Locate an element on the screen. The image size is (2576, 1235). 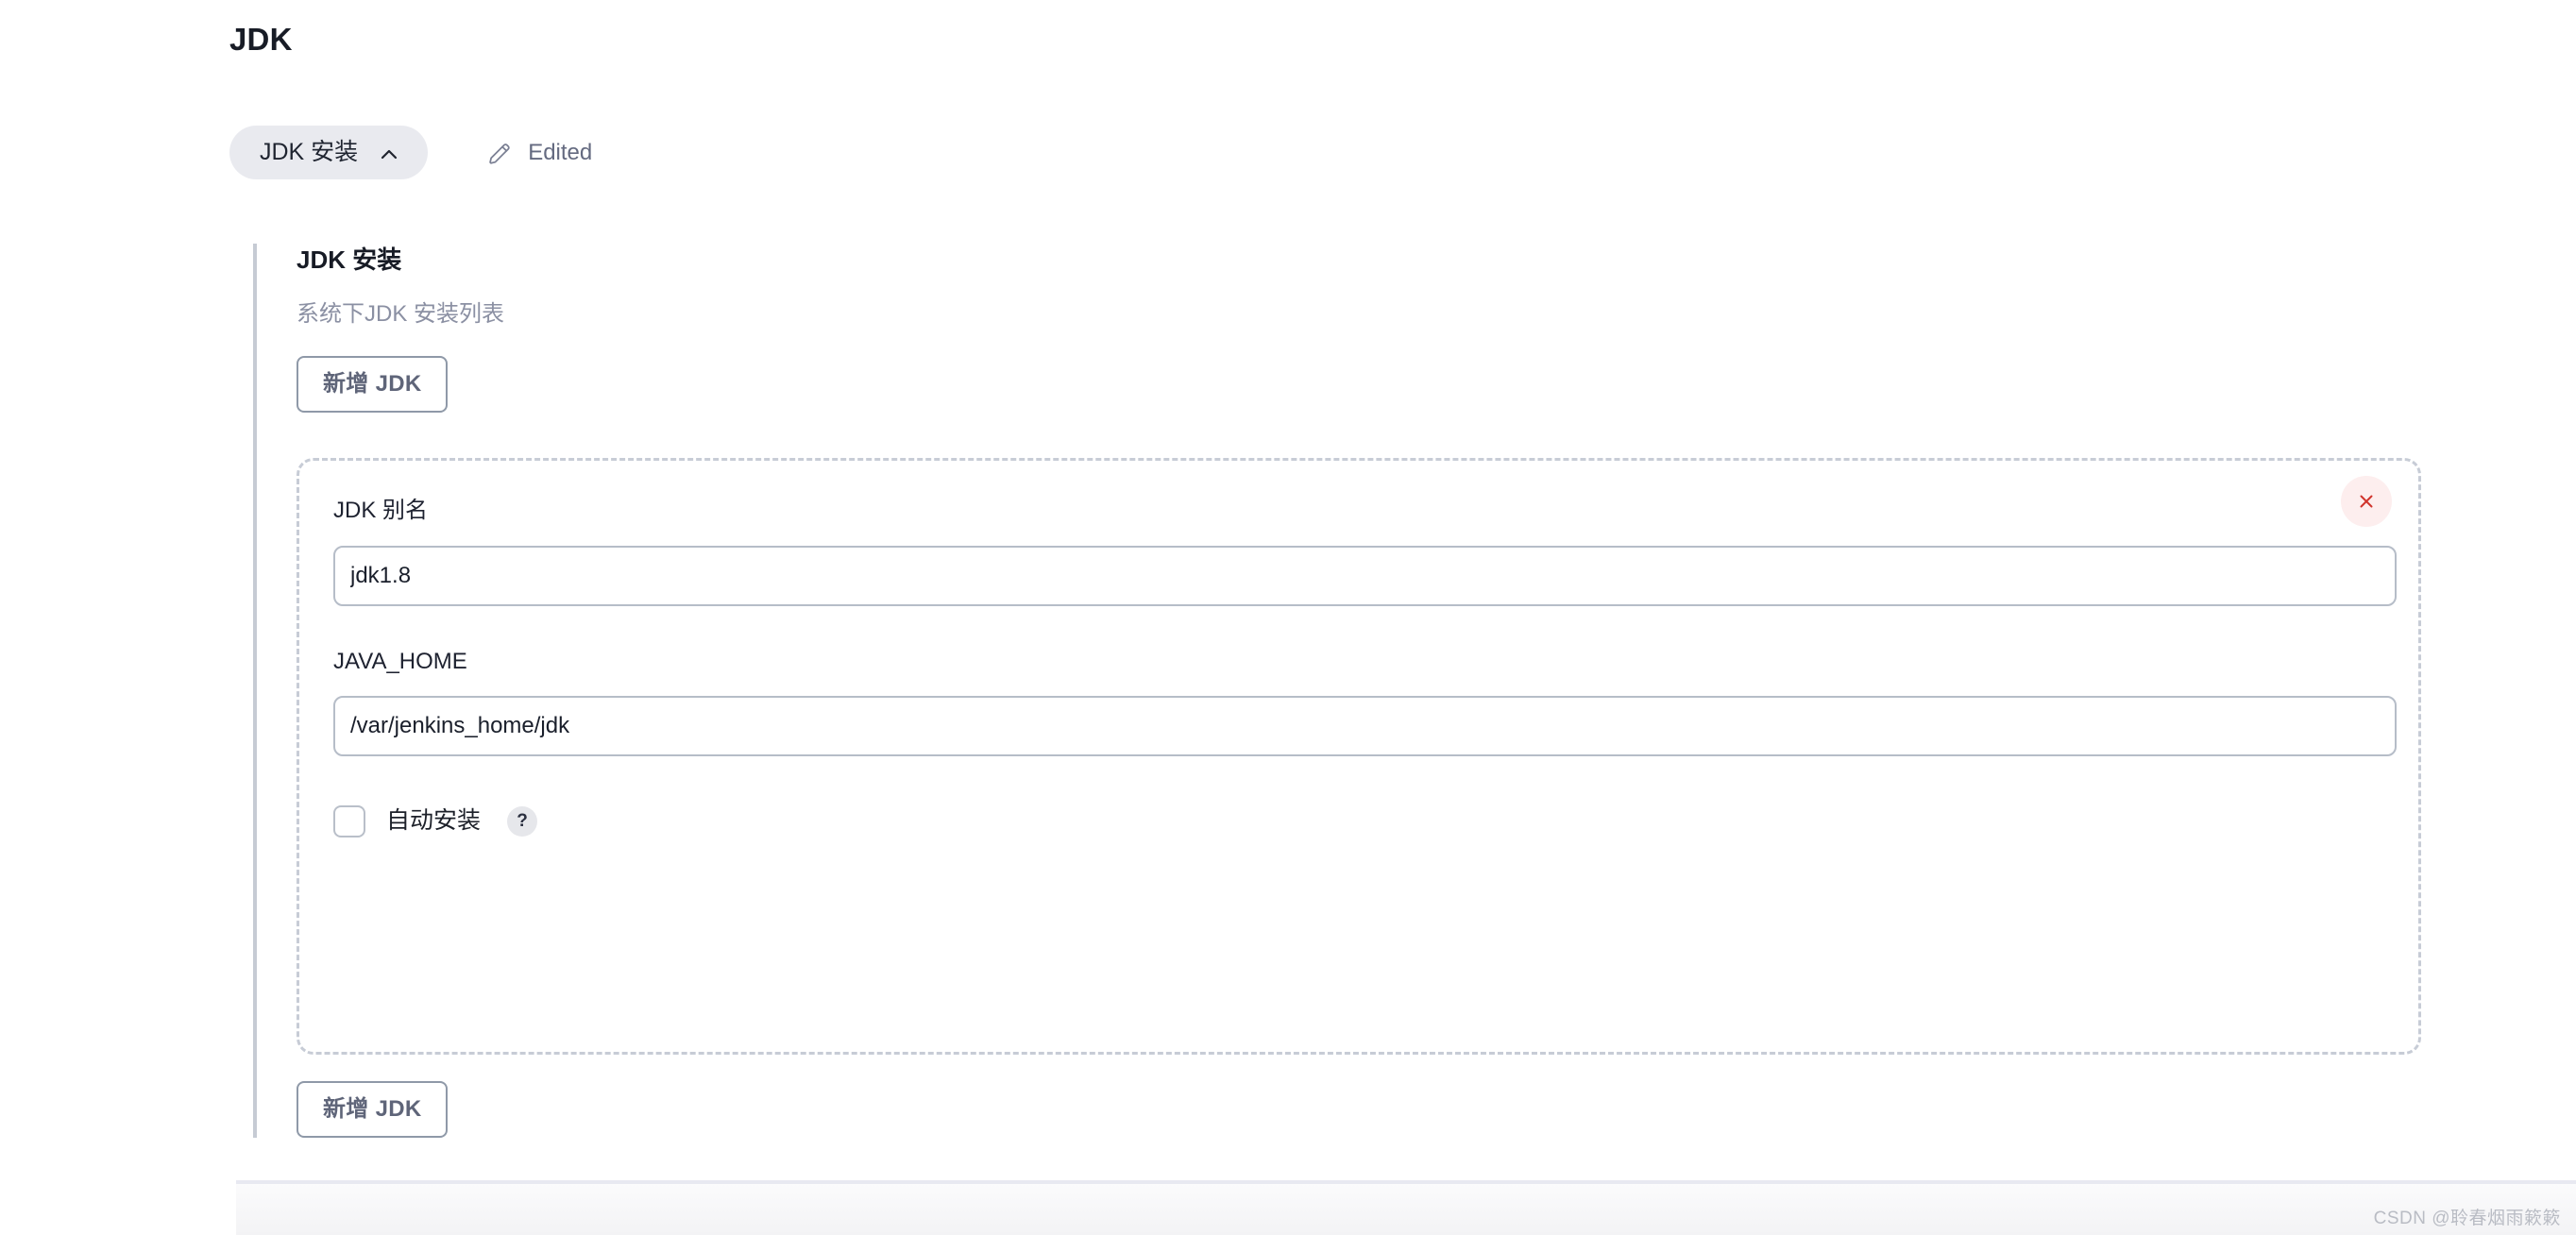
field-label-jdk-alias: JDK 别名 is located at coordinates (381, 511).